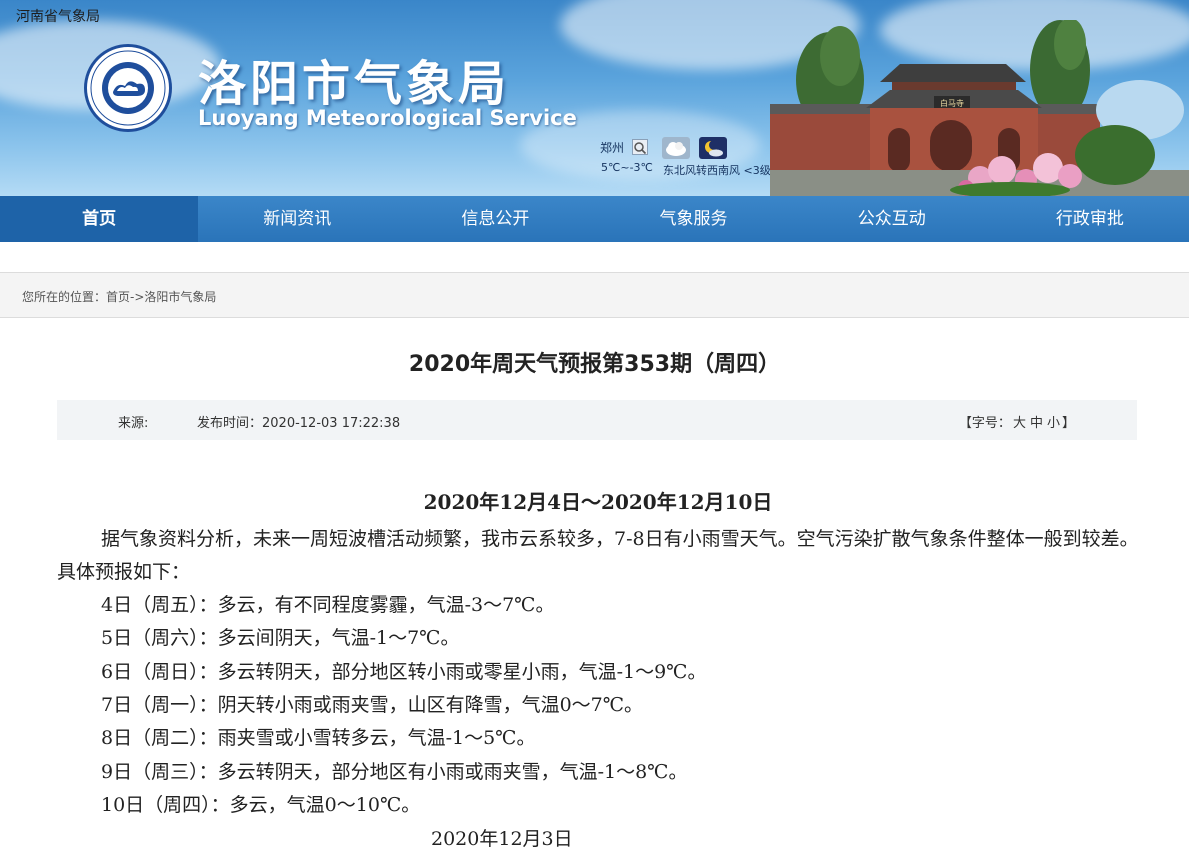 This screenshot has width=1189, height=854. Describe the element at coordinates (328, 605) in the screenshot. I see `forecast-day-4: 4日（周五）：多云，有不同程度雾霾，气温-3～7℃。` at that location.